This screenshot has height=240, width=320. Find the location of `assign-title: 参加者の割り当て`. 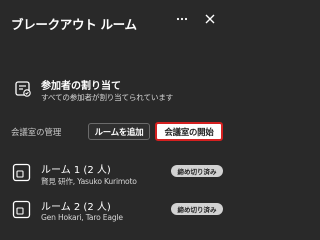

assign-title: 参加者の割り当て is located at coordinates (81, 86).